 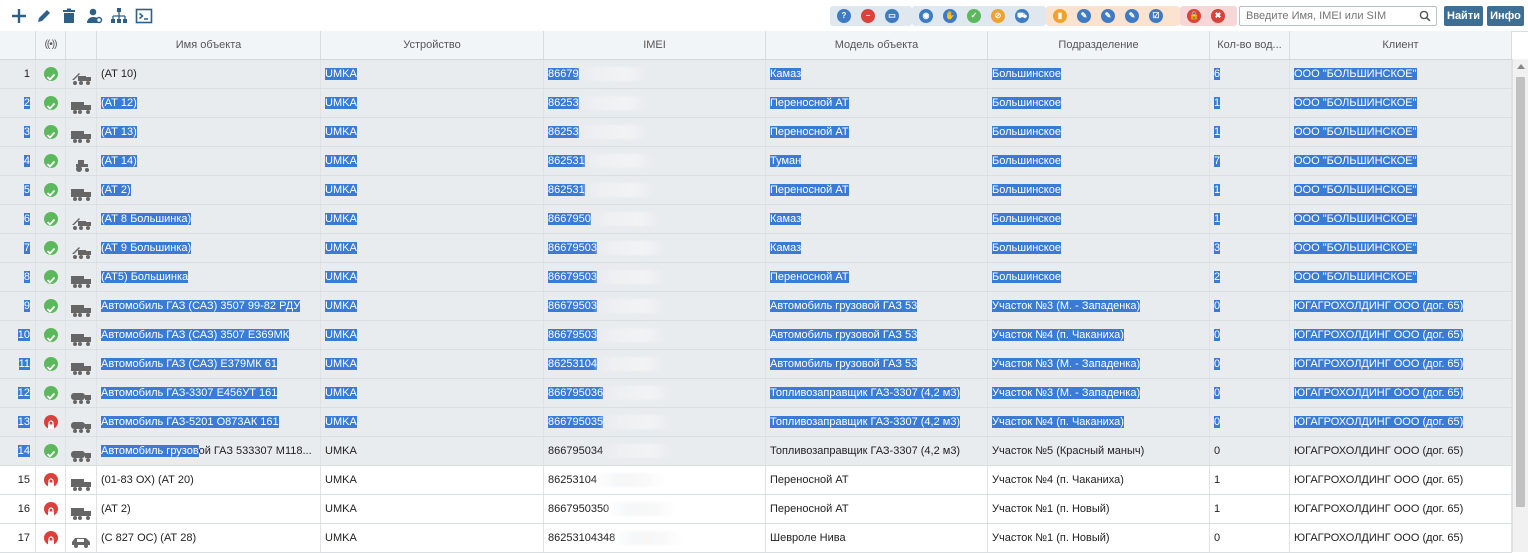 What do you see at coordinates (116, 190) in the screenshot?
I see `cell-object-name-text: (АТ 2)` at bounding box center [116, 190].